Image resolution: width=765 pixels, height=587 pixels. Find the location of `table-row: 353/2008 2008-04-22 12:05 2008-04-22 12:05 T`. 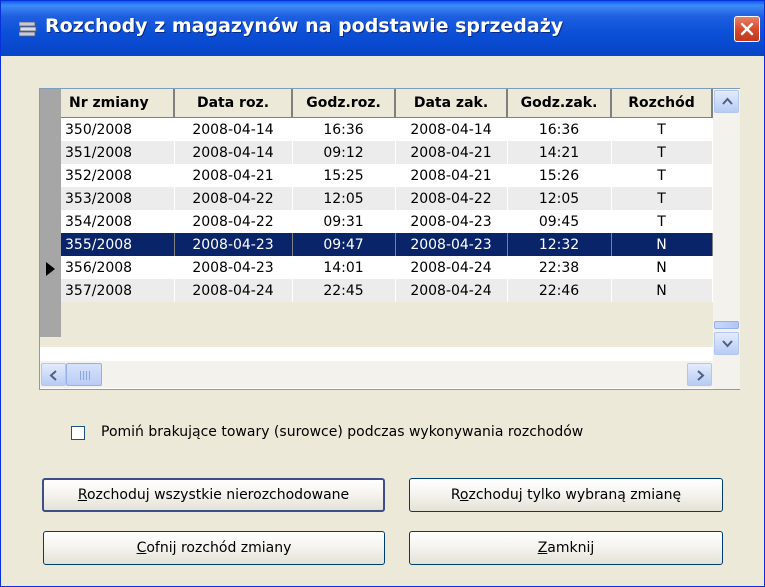

table-row: 353/2008 2008-04-22 12:05 2008-04-22 12:05 T is located at coordinates (387, 198).